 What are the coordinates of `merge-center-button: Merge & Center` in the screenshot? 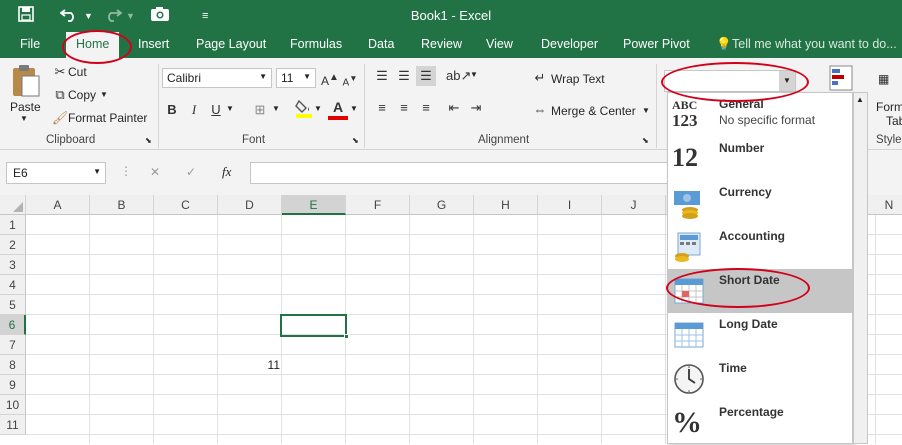 It's located at (593, 111).